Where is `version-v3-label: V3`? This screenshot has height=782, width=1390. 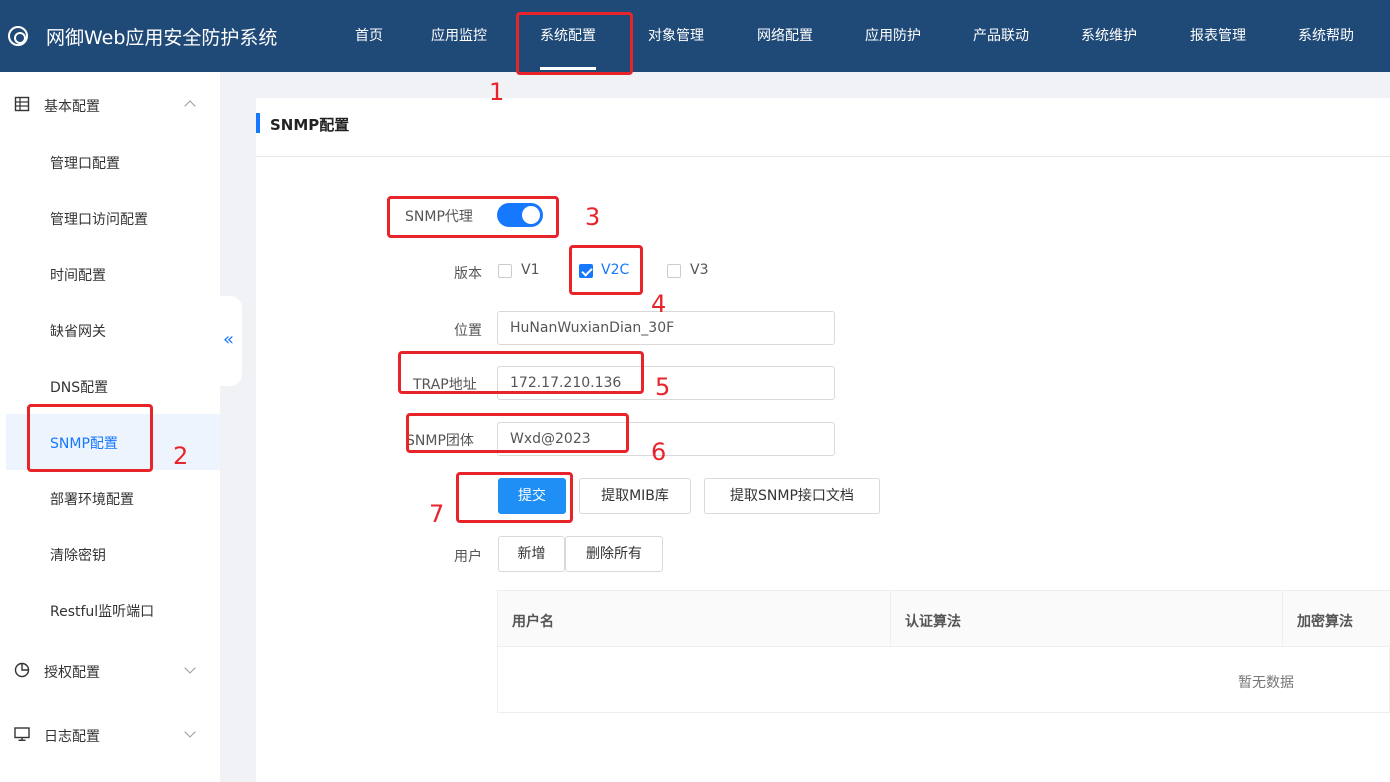
version-v3-label: V3 is located at coordinates (699, 270).